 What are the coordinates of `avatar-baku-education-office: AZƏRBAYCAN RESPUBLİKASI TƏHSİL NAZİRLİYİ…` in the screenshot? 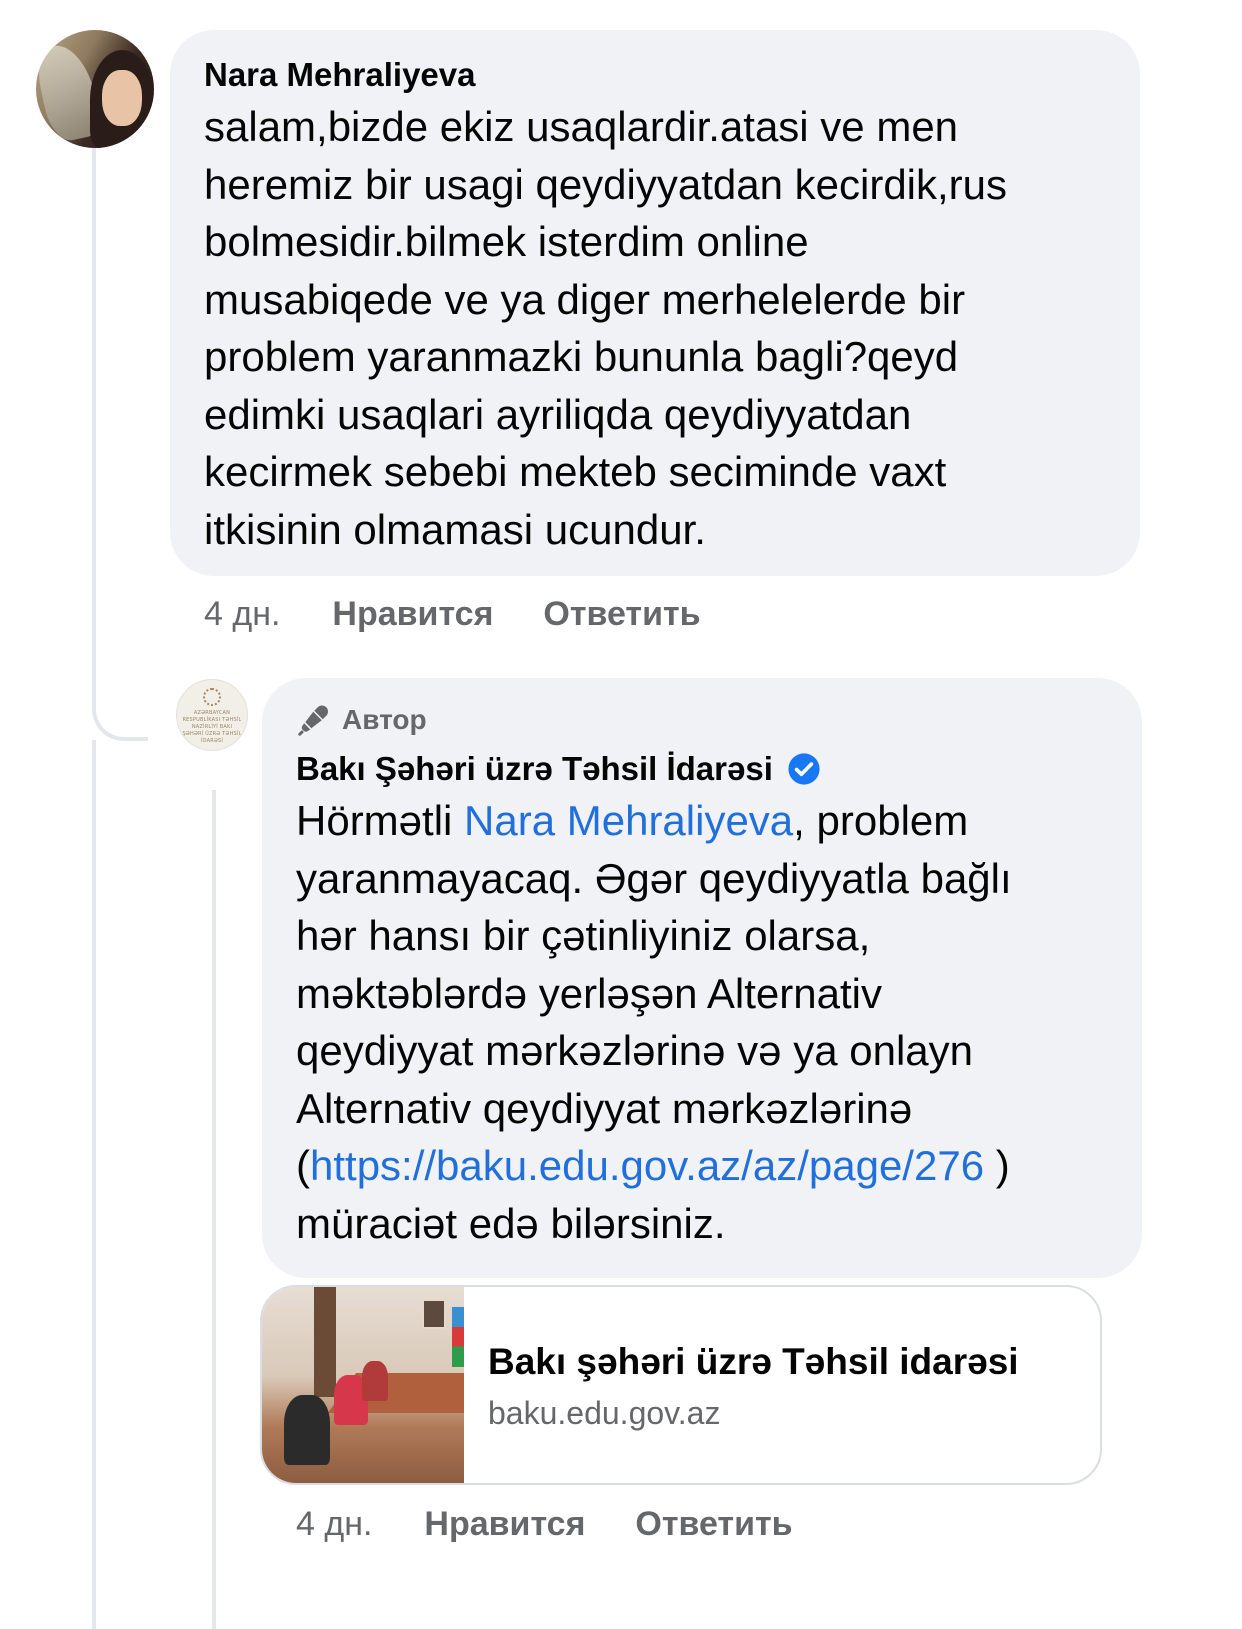 It's located at (212, 715).